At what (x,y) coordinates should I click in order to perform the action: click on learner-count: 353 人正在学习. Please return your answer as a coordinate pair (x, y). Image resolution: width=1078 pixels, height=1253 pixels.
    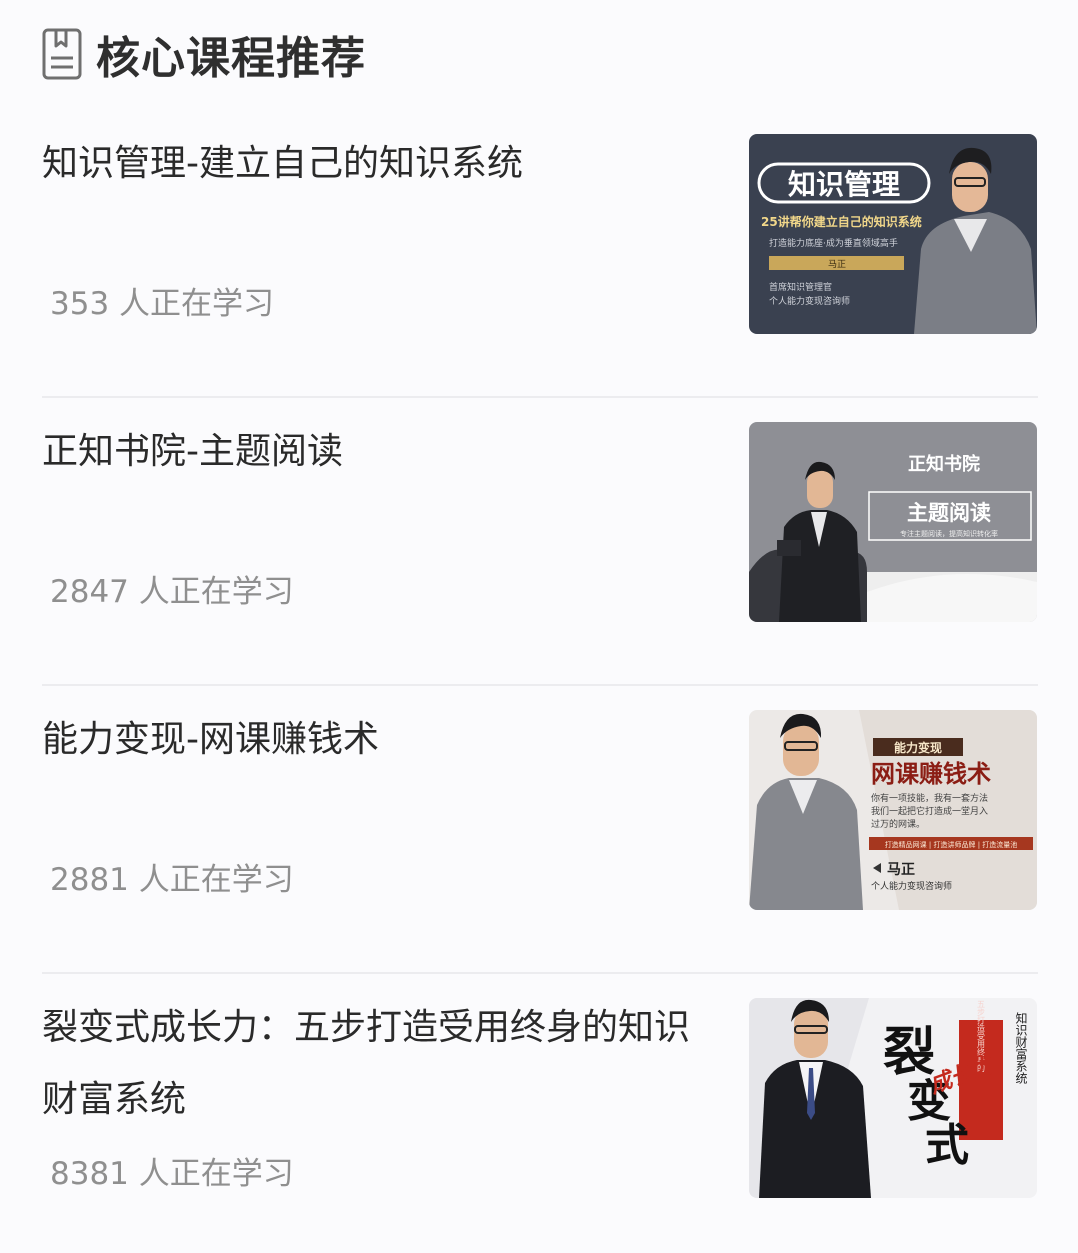
    Looking at the image, I should click on (162, 304).